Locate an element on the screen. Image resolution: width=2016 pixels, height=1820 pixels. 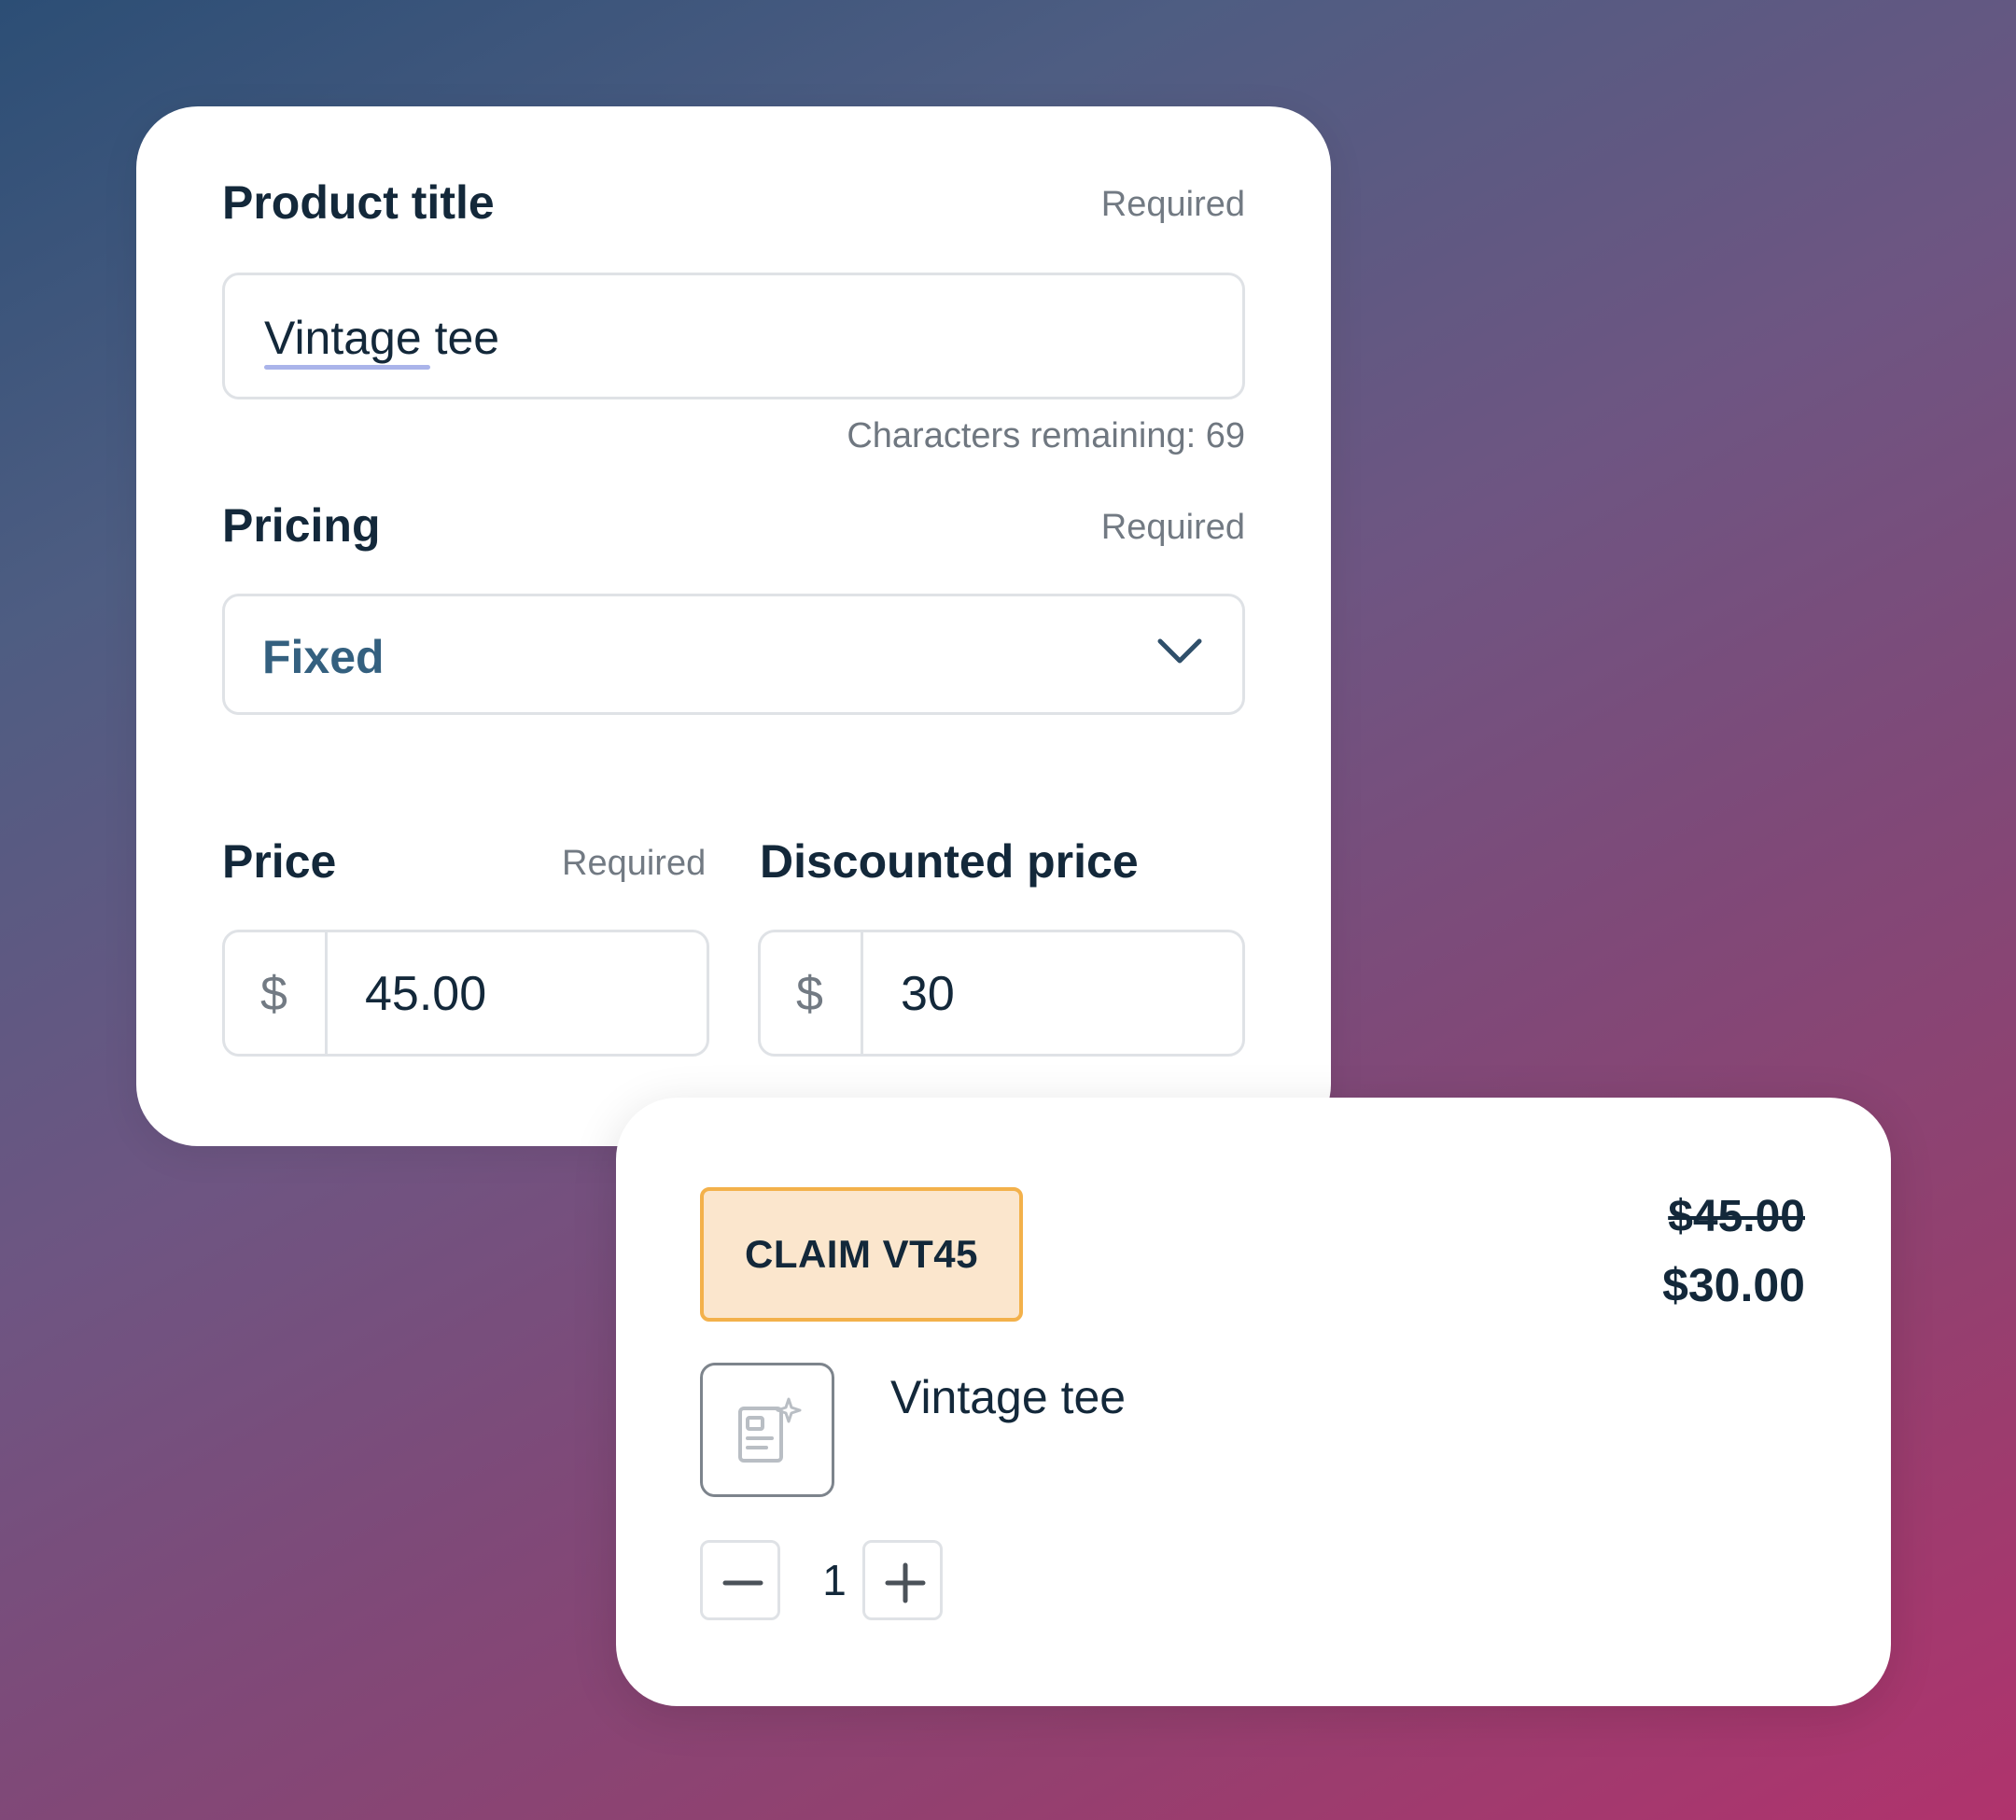
original-price: $45.00 is located at coordinates (1736, 1216).